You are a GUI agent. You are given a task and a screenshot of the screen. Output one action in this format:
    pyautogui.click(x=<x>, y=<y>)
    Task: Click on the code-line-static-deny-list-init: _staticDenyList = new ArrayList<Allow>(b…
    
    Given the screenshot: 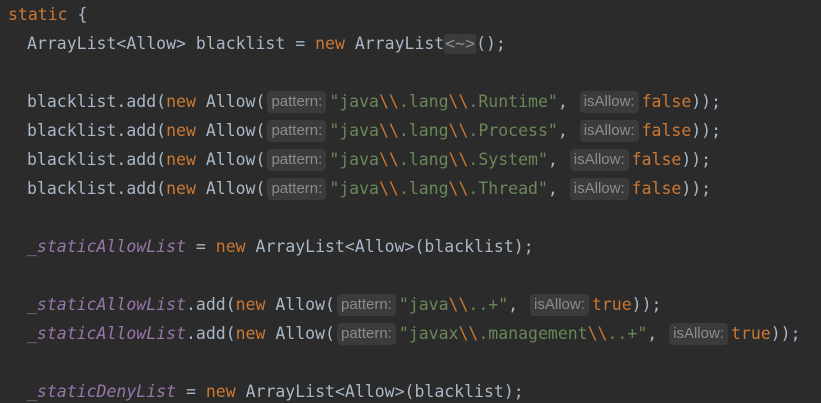 What is the action you would take?
    pyautogui.click(x=275, y=390)
    